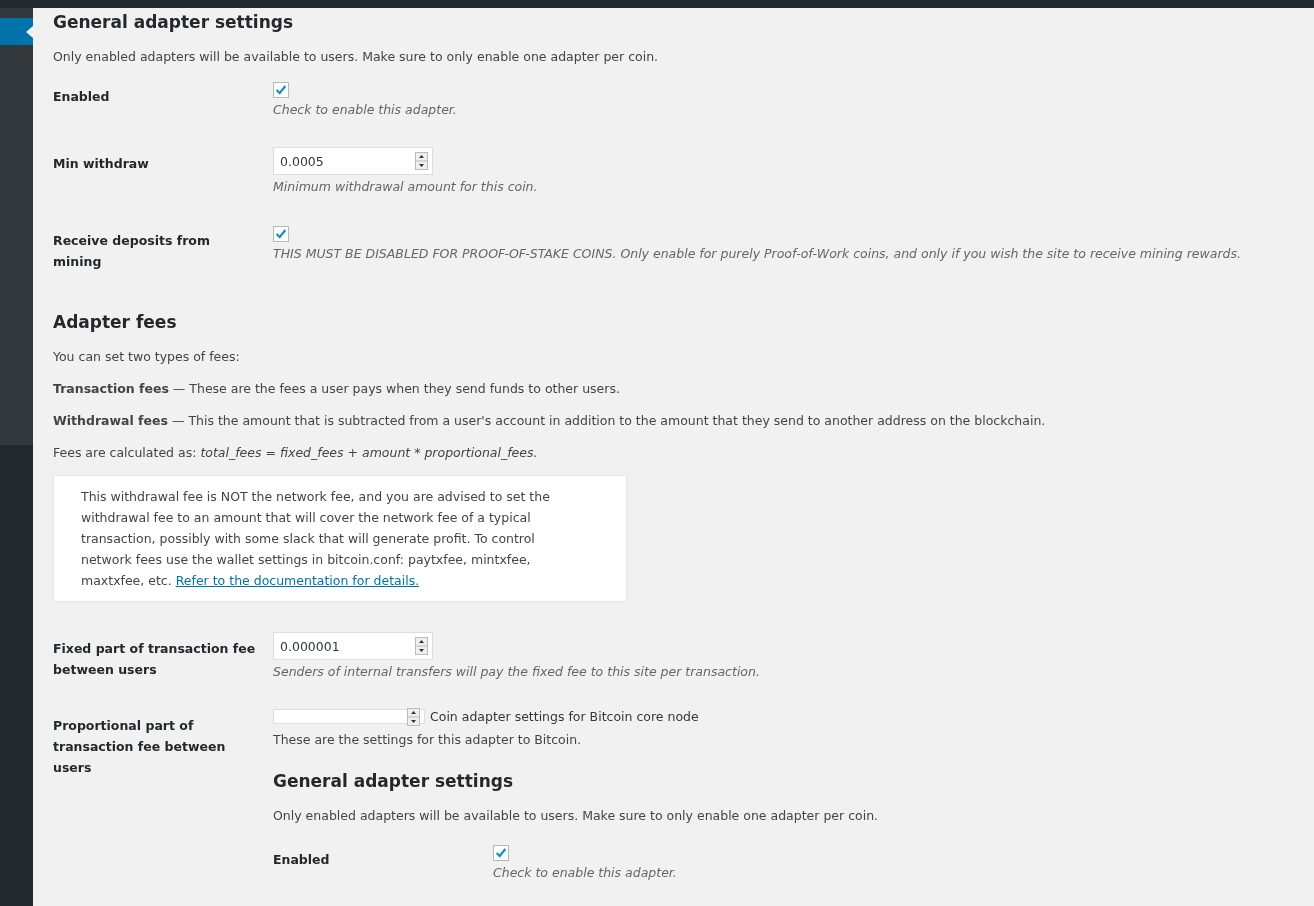 The height and width of the screenshot is (906, 1314). What do you see at coordinates (147, 357) in the screenshot?
I see `description-text: You can set two types of fees:` at bounding box center [147, 357].